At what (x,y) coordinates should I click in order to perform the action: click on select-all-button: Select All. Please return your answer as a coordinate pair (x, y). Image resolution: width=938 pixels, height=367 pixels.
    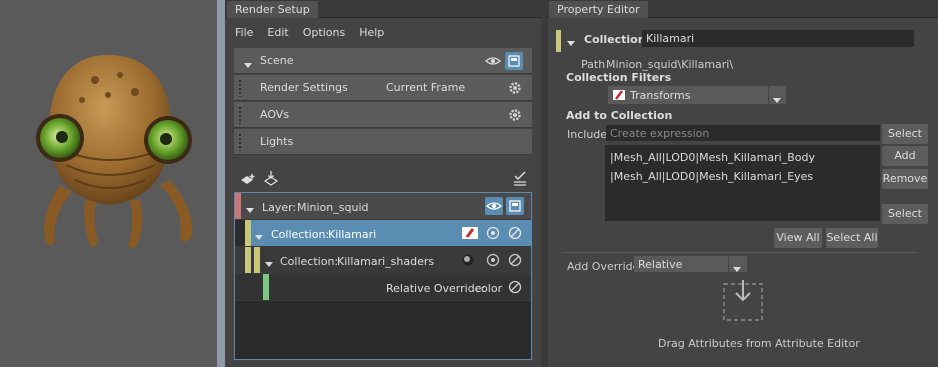
    Looking at the image, I should click on (852, 238).